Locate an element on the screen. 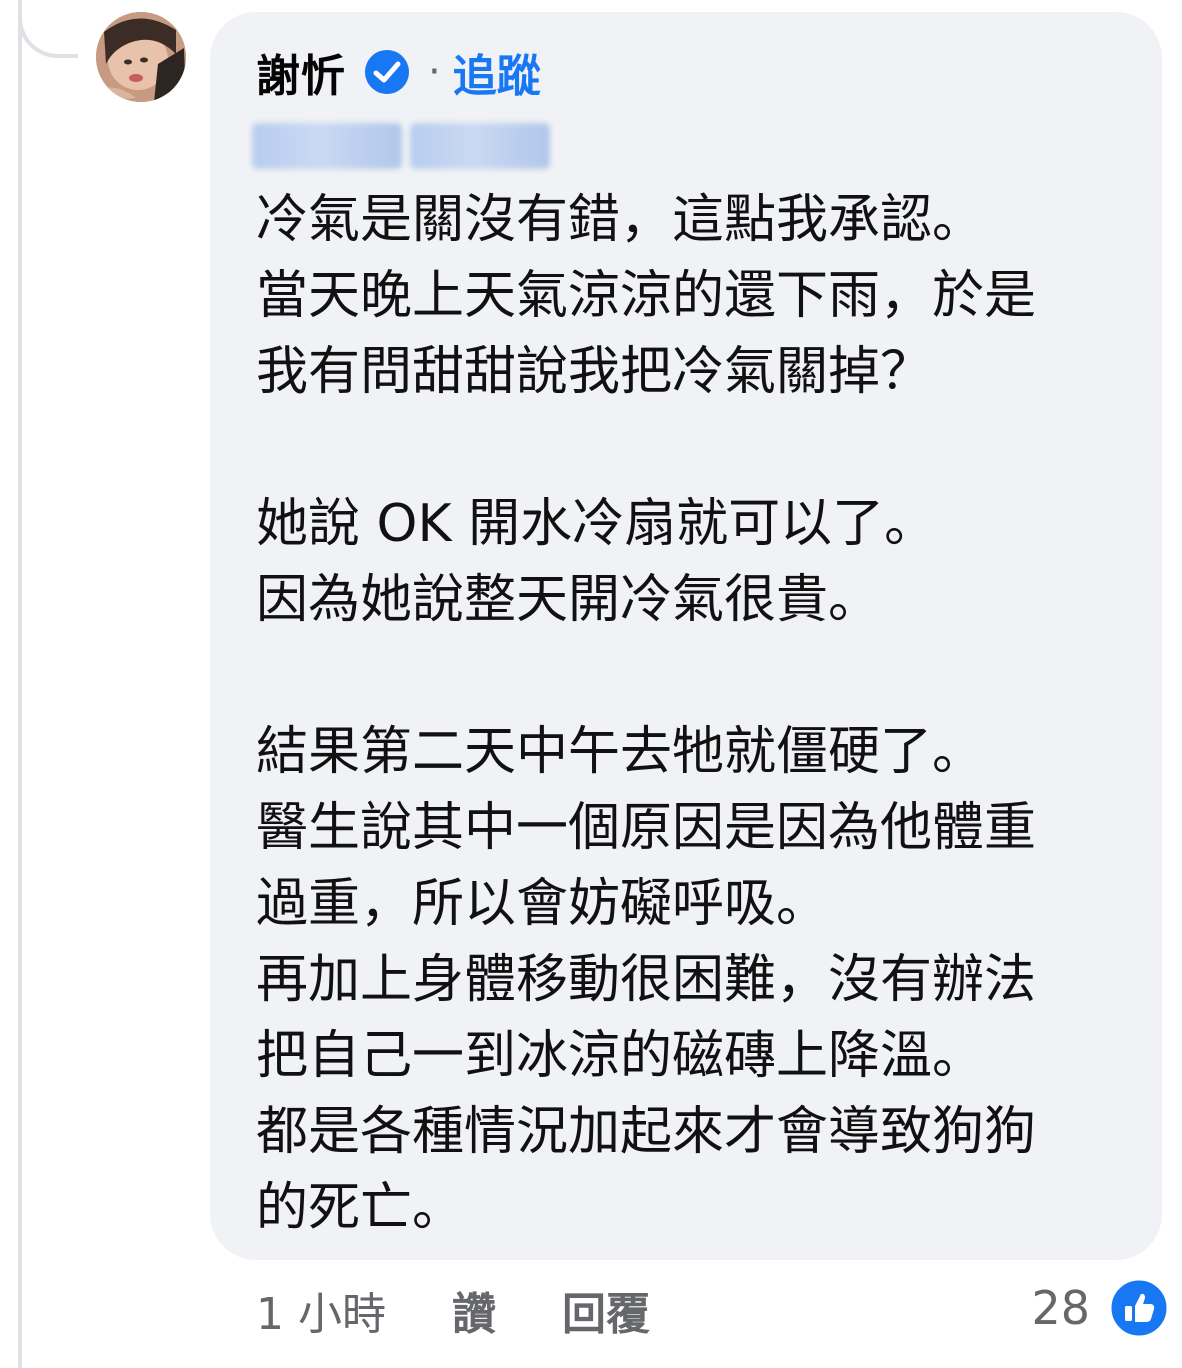  reply-button: 回覆 is located at coordinates (606, 1310).